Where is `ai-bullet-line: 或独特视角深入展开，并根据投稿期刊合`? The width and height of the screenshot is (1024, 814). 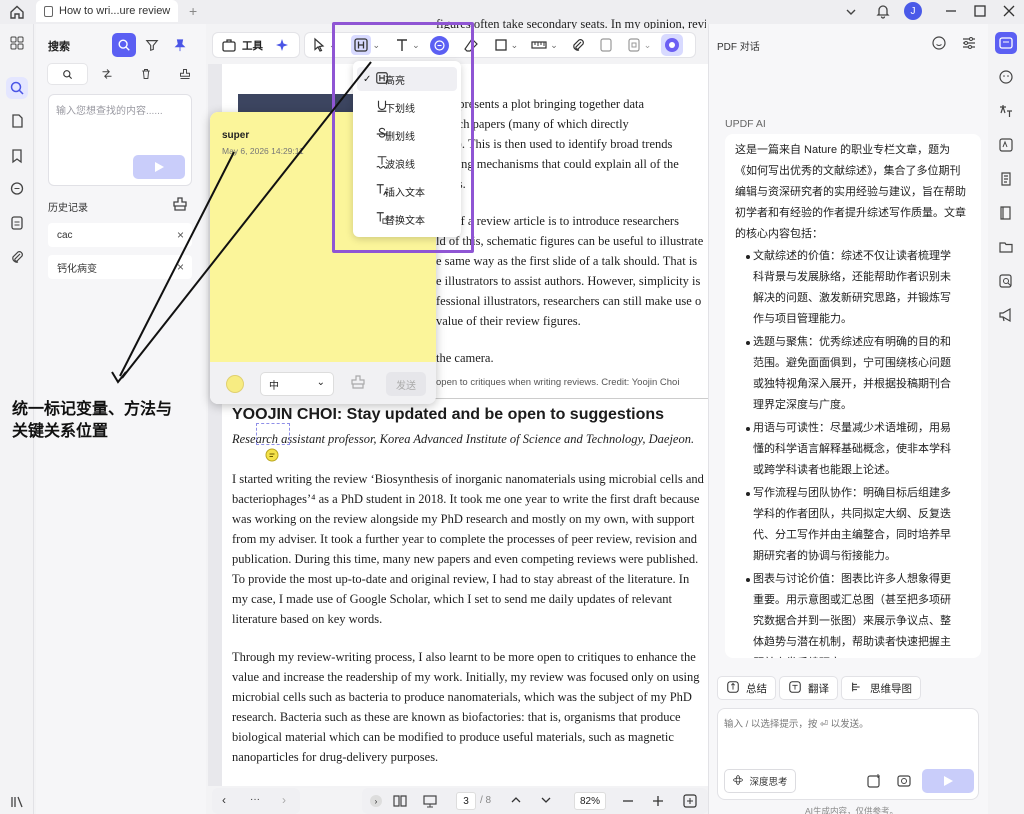 ai-bullet-line: 或独特视角深入展开，并根据投稿期刊合 is located at coordinates (852, 384).